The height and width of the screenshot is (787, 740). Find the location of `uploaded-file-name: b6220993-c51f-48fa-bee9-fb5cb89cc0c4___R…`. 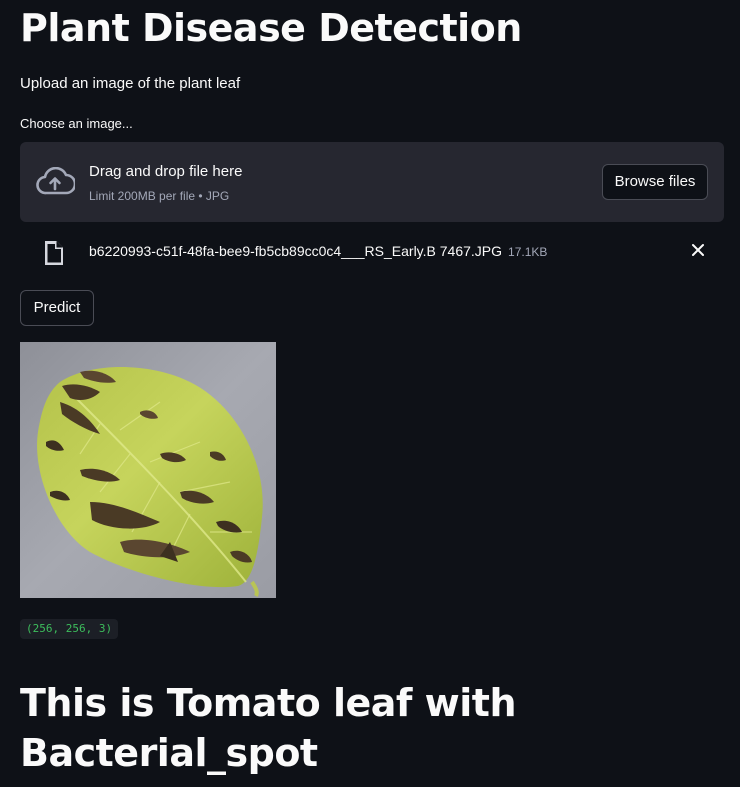

uploaded-file-name: b6220993-c51f-48fa-bee9-fb5cb89cc0c4___R… is located at coordinates (296, 251).